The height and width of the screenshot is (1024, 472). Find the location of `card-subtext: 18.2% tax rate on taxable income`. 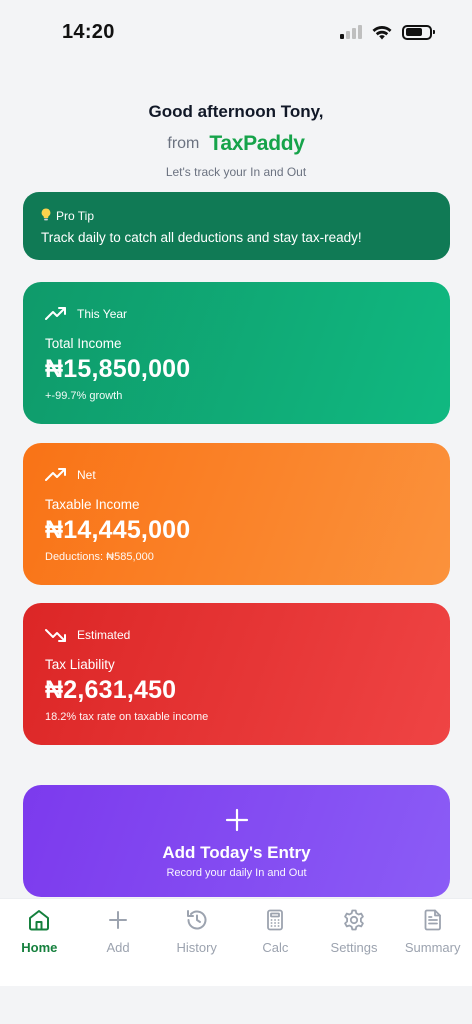

card-subtext: 18.2% tax rate on taxable income is located at coordinates (127, 717).